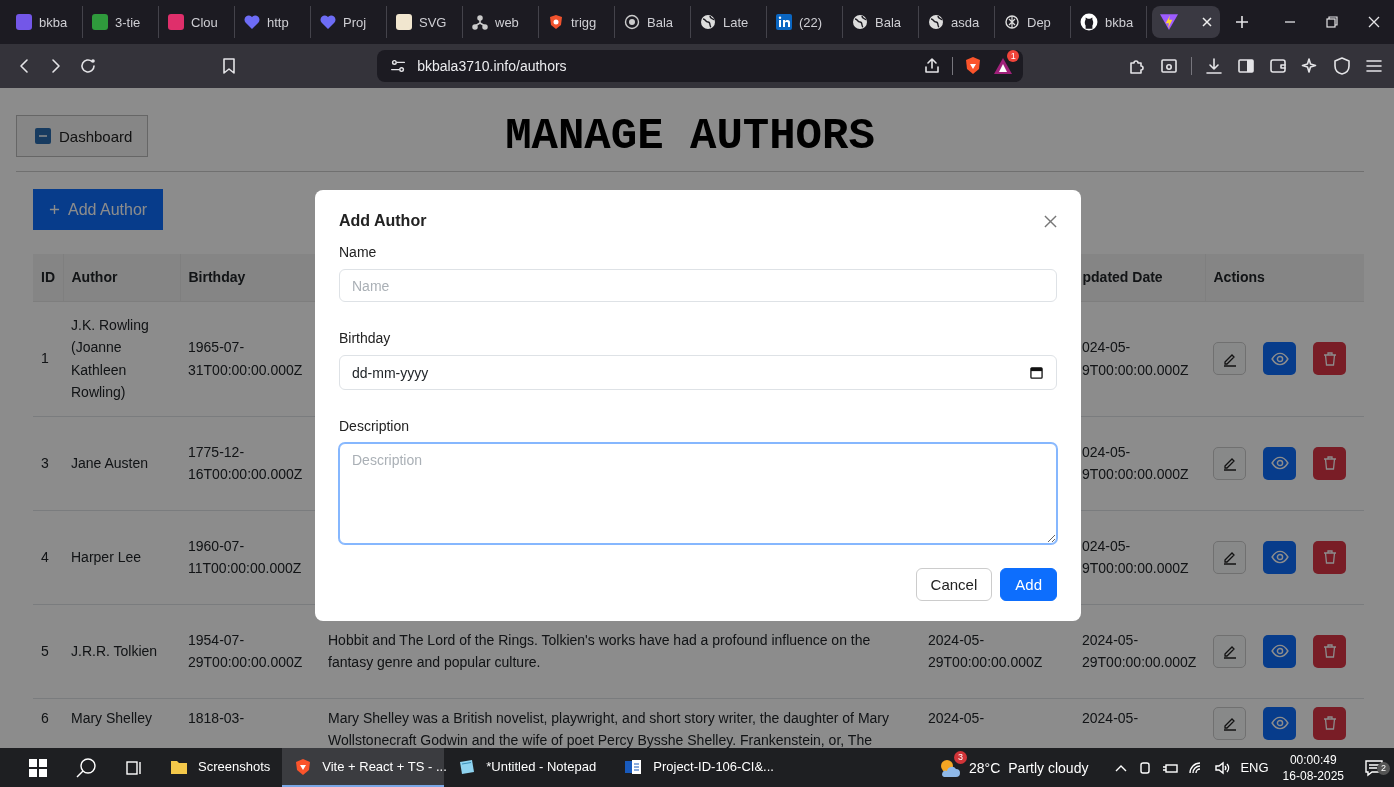 The height and width of the screenshot is (787, 1394). I want to click on plus-icon, so click(54, 209).